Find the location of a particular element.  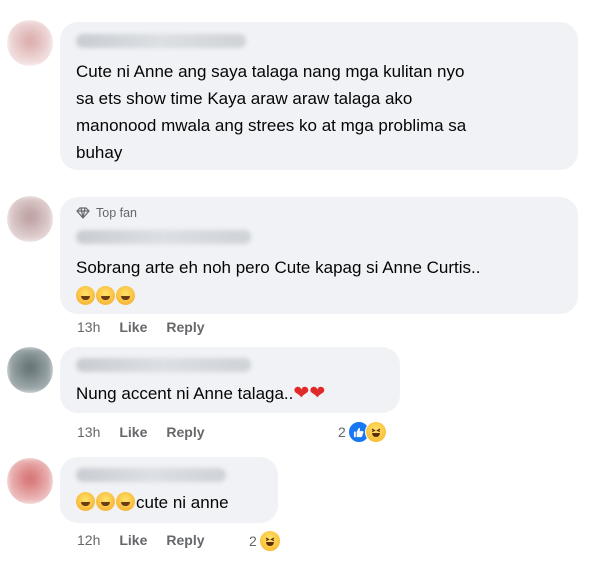

comment-text: cute ni anne is located at coordinates (152, 502).